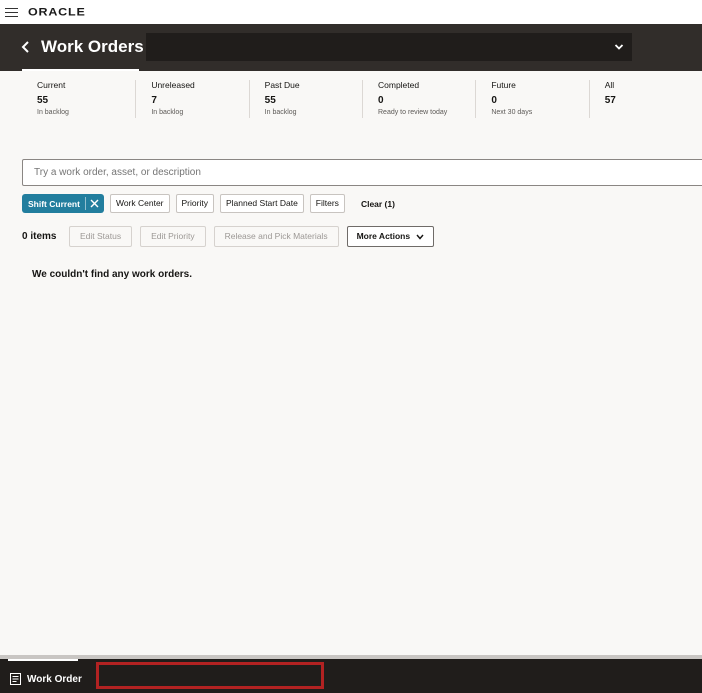 The height and width of the screenshot is (693, 702). What do you see at coordinates (351, 12) in the screenshot?
I see `top-bar: ORACLE` at bounding box center [351, 12].